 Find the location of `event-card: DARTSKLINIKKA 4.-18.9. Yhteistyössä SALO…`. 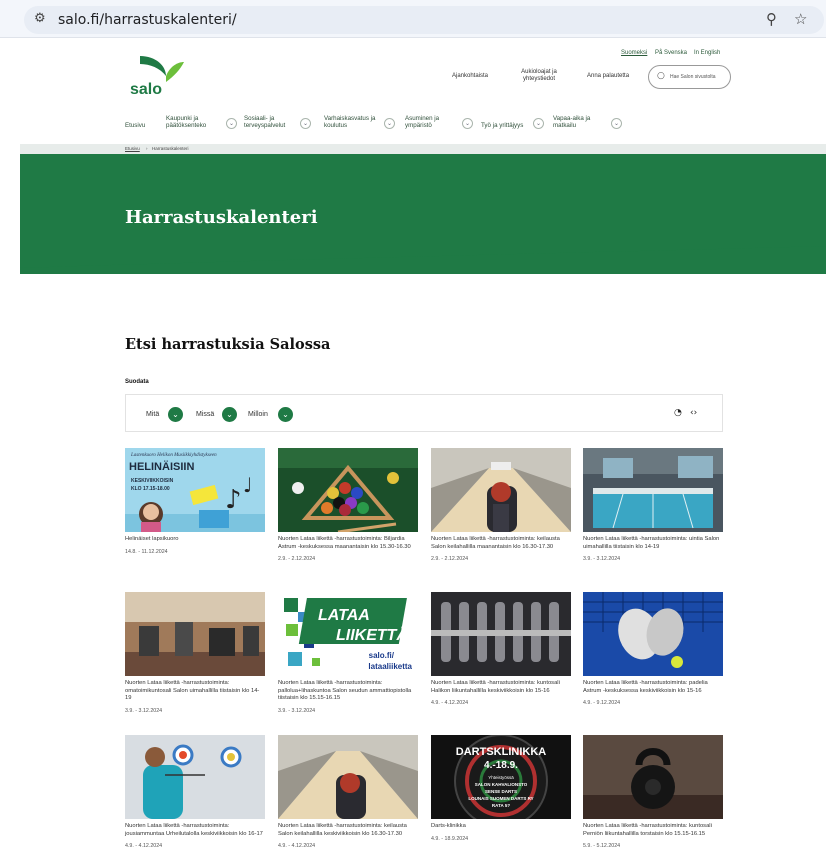

event-card: DARTSKLINIKKA 4.-18.9. Yhteistyössä SALO… is located at coordinates (501, 788).